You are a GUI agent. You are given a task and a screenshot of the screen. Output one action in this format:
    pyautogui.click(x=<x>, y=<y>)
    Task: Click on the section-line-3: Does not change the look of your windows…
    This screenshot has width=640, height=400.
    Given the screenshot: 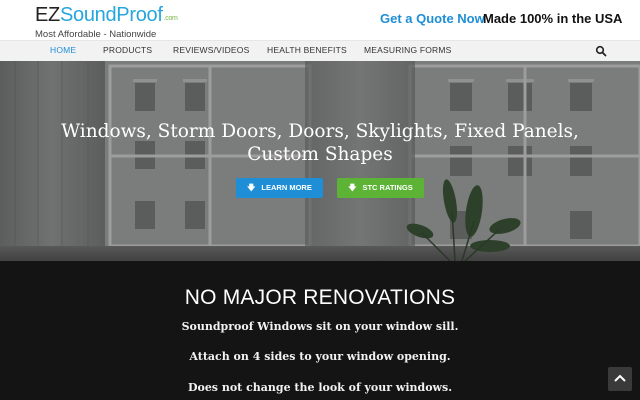 What is the action you would take?
    pyautogui.click(x=320, y=387)
    